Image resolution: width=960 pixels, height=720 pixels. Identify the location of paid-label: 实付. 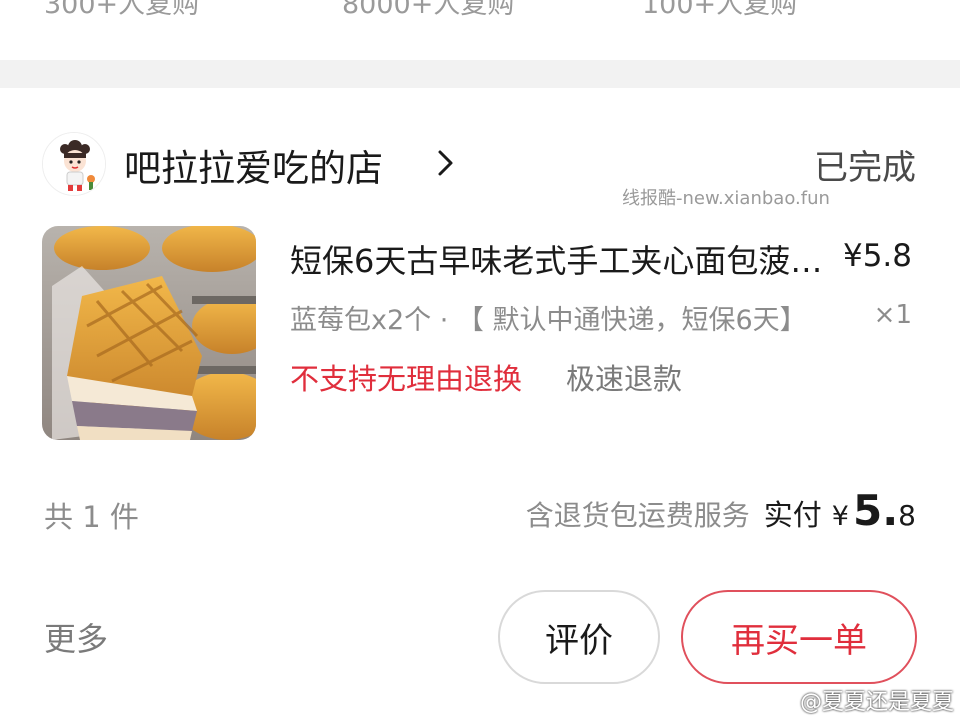
(792, 515).